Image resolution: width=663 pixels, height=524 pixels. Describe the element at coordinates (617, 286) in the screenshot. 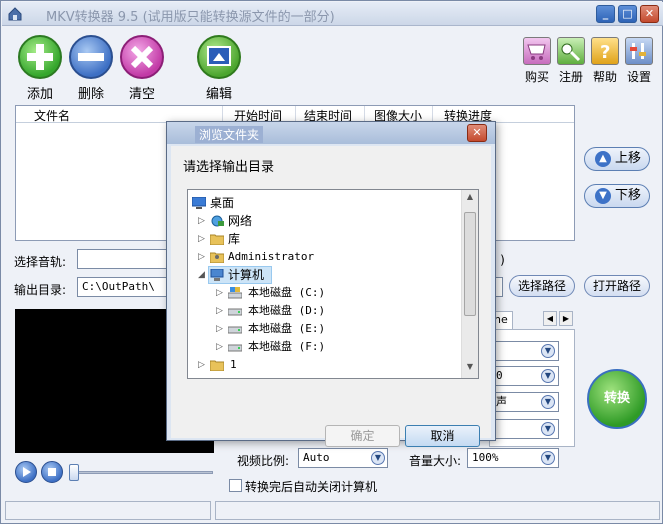

I see `open-path-button: 打开路径` at that location.